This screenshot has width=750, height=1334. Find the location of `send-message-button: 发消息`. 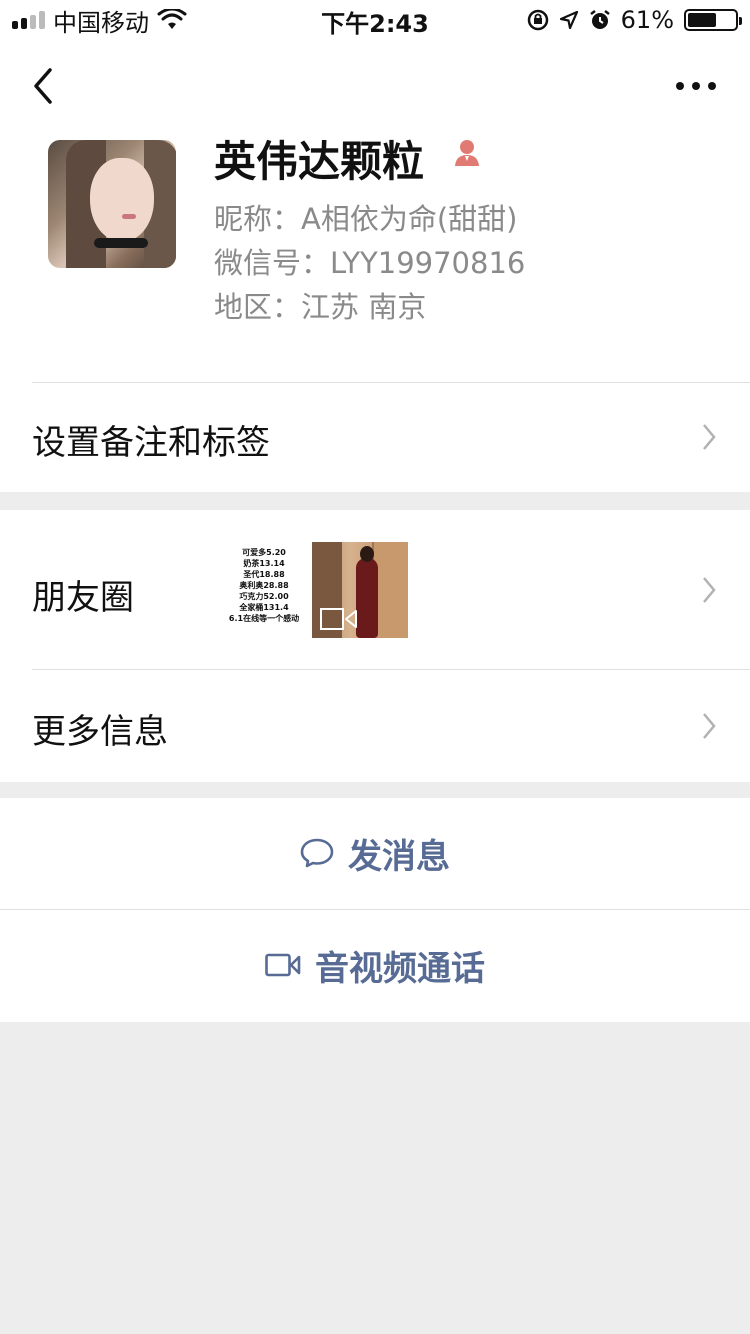

send-message-button: 发消息 is located at coordinates (375, 853).